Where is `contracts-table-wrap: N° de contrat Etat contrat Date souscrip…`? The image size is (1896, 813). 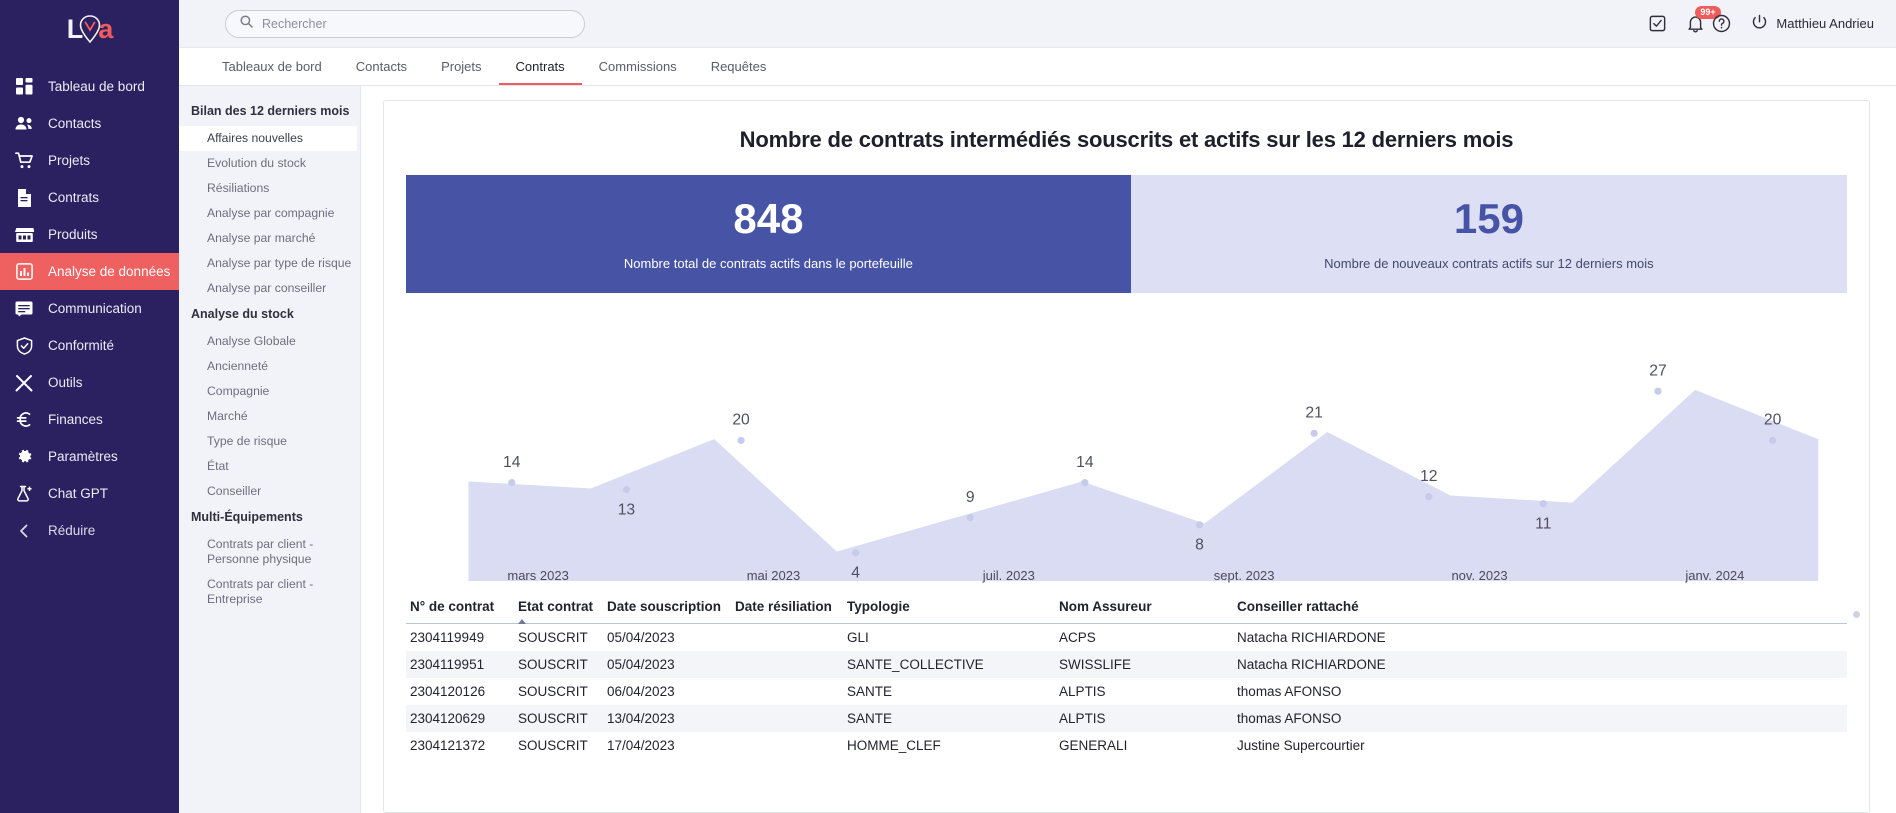 contracts-table-wrap: N° de contrat Etat contrat Date souscrip… is located at coordinates (1126, 679).